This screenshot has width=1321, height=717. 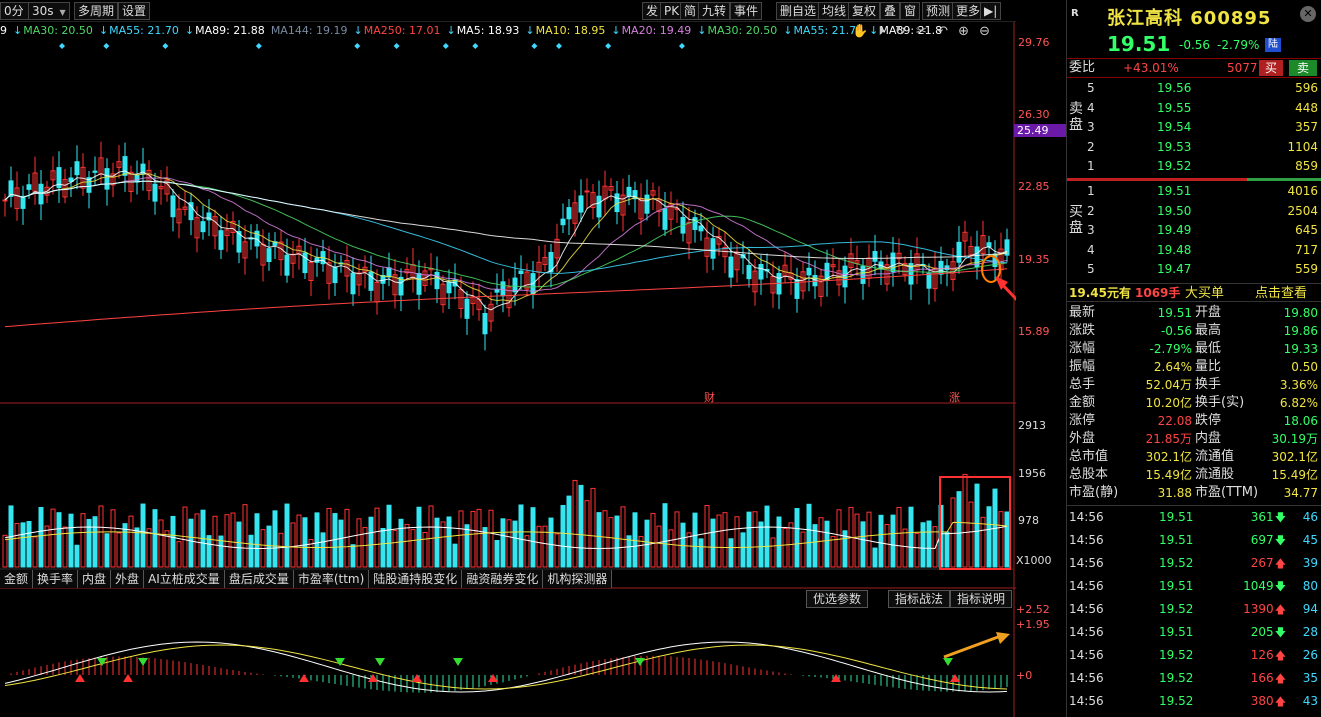 What do you see at coordinates (709, 397) in the screenshot?
I see `event-marker-finance: 财` at bounding box center [709, 397].